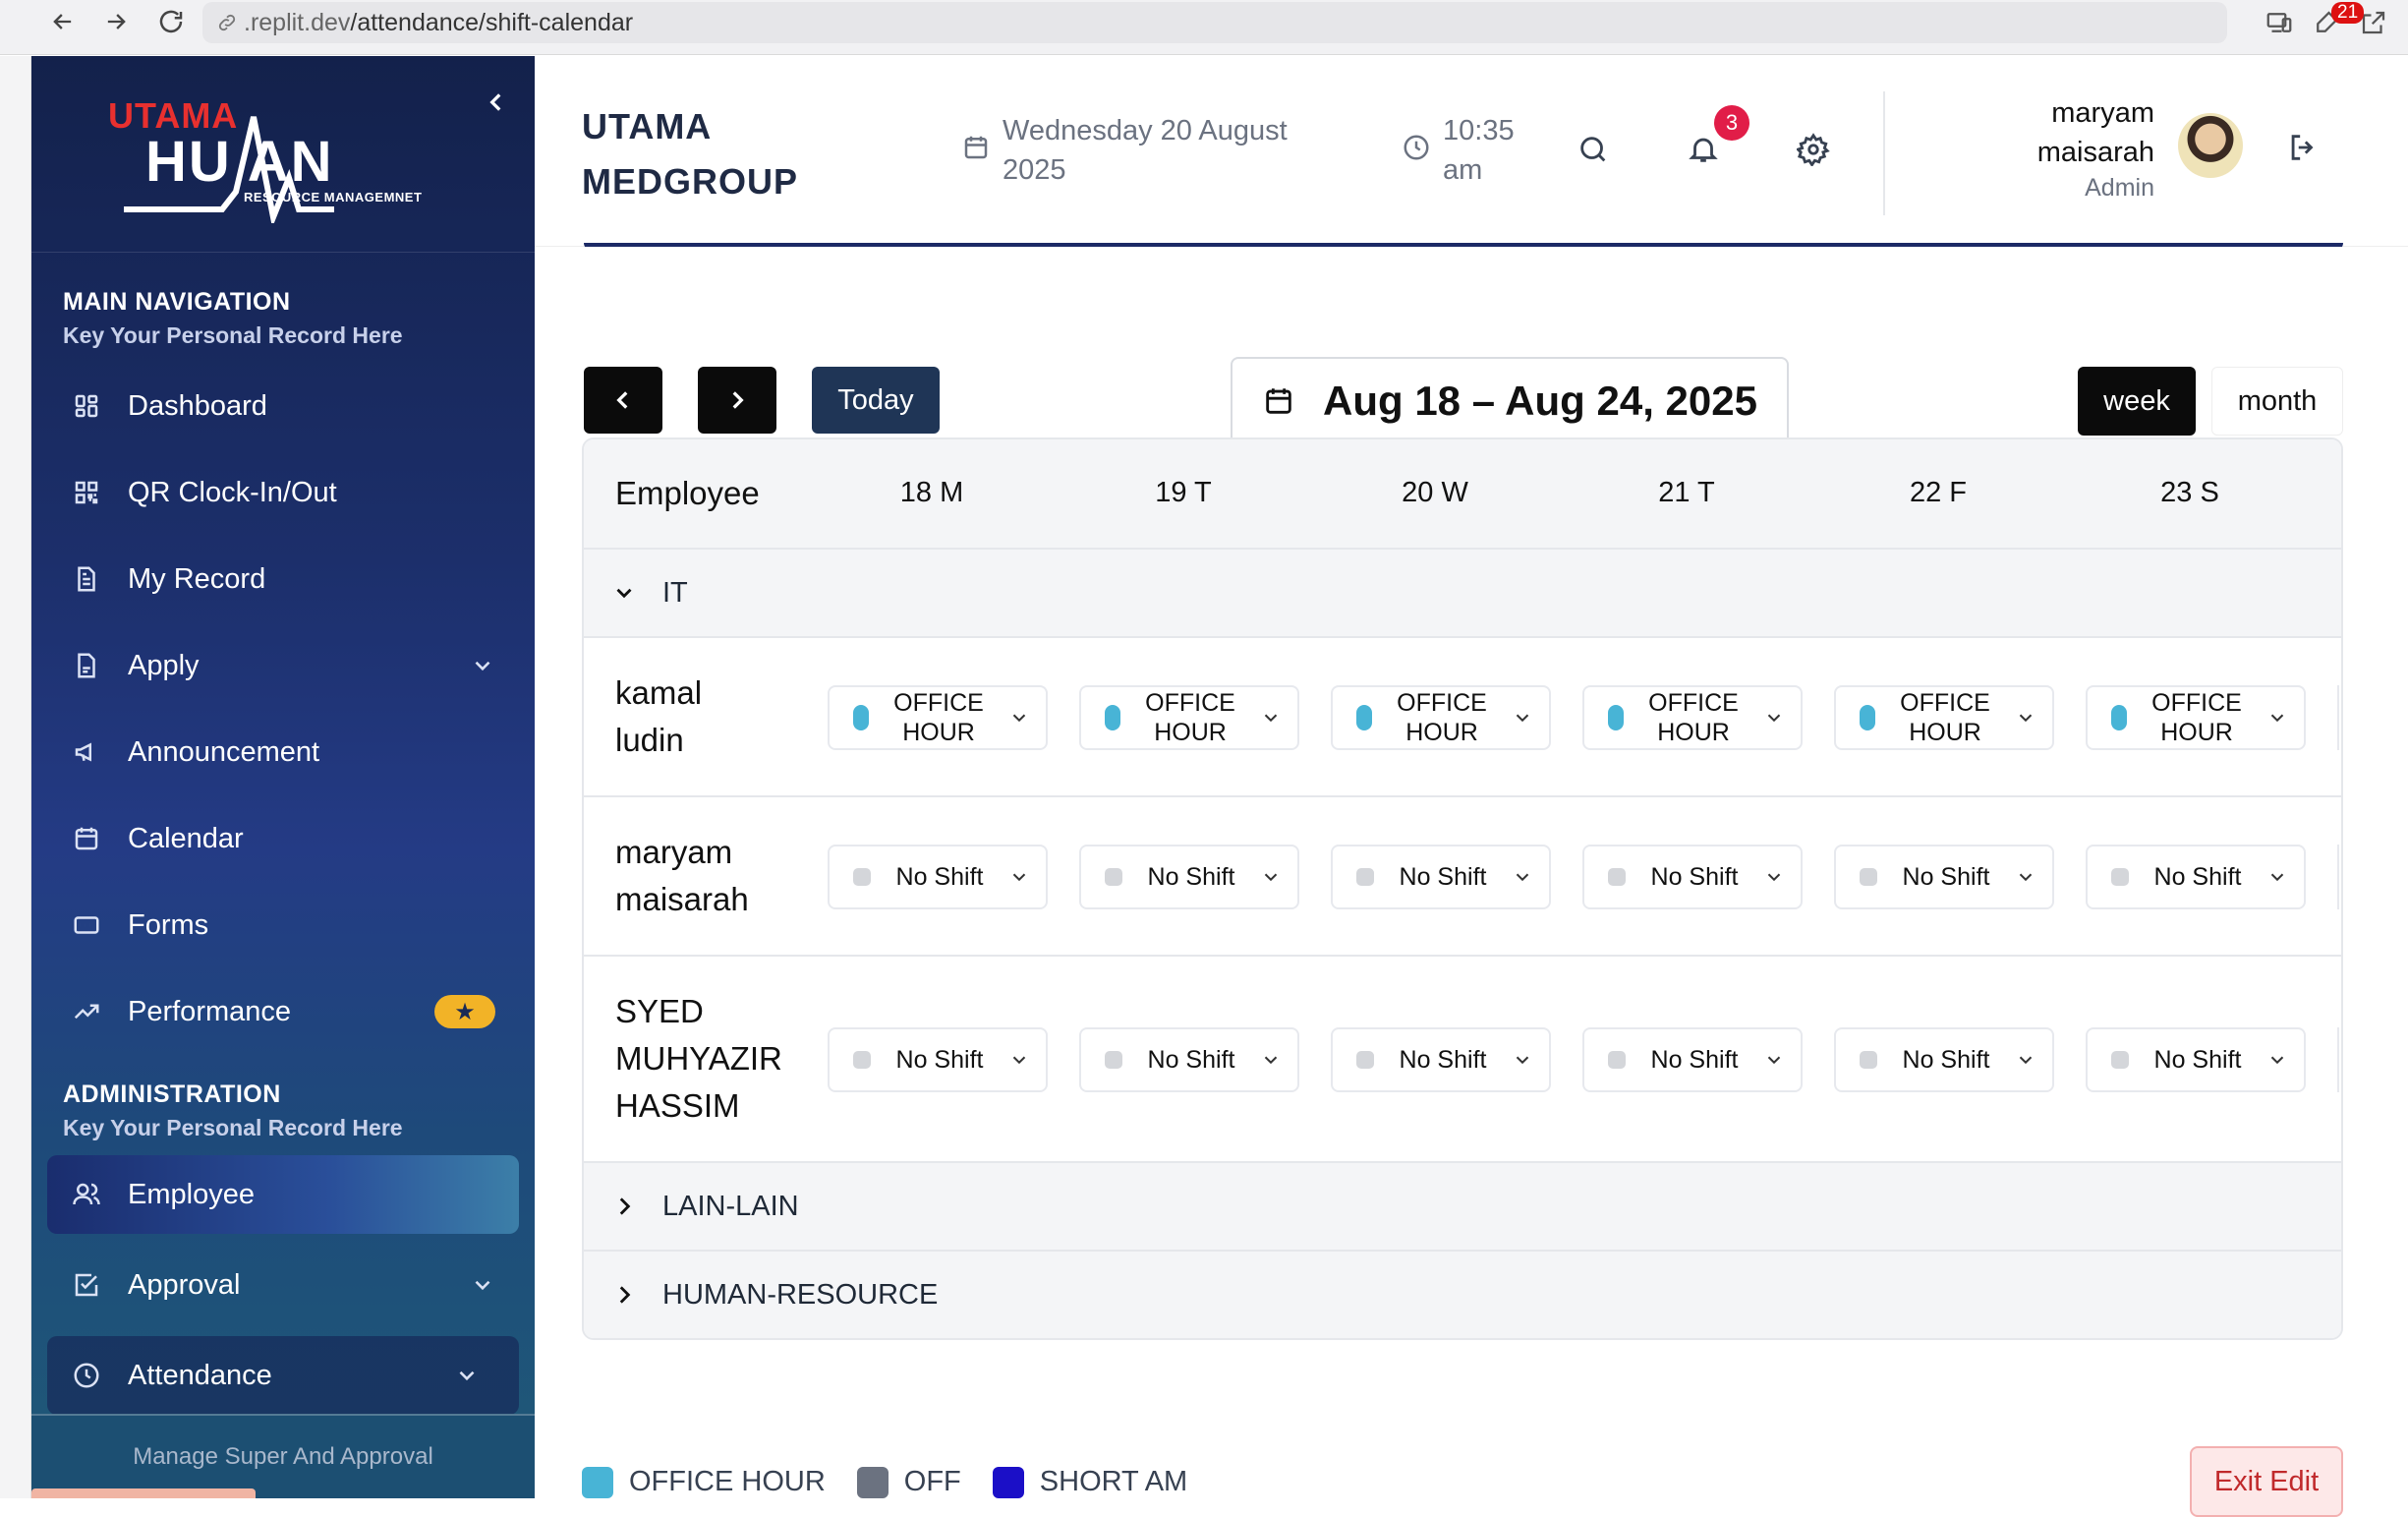 The width and height of the screenshot is (2408, 1517). Describe the element at coordinates (2280, 23) in the screenshot. I see `devices-icon` at that location.